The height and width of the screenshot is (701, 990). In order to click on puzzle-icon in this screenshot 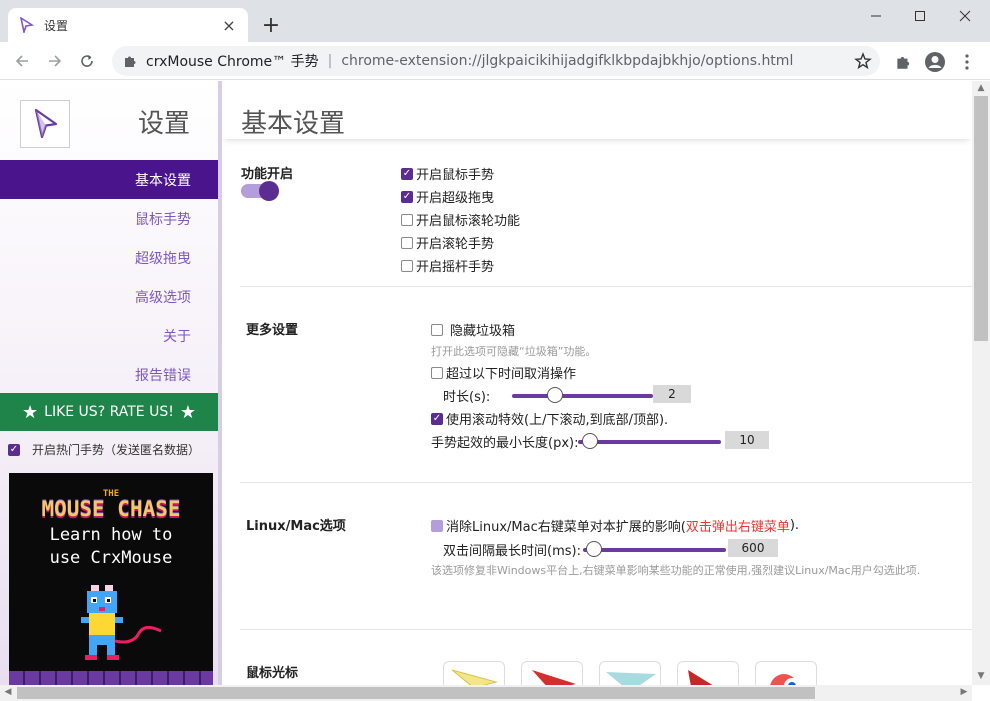, I will do `click(130, 61)`.